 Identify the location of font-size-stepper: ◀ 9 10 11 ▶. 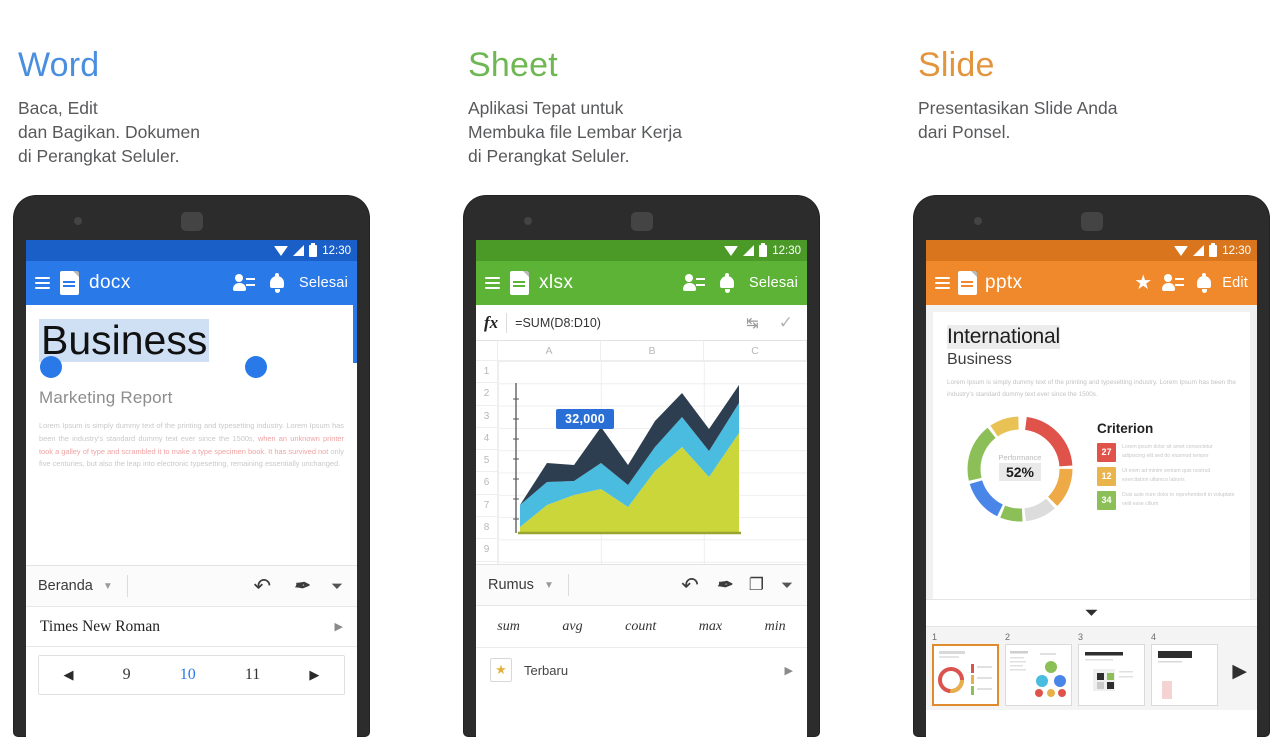
(191, 675).